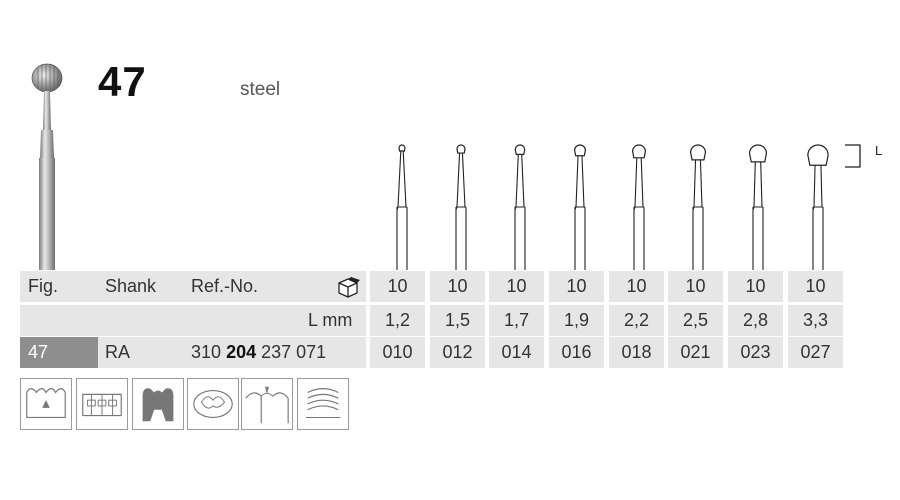 The width and height of the screenshot is (900, 500). I want to click on fig-cell: 47, so click(59, 352).